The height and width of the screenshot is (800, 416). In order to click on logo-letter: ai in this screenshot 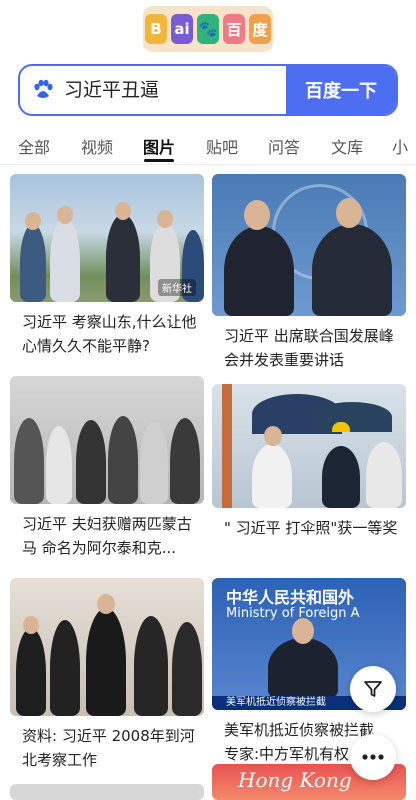, I will do `click(182, 29)`.